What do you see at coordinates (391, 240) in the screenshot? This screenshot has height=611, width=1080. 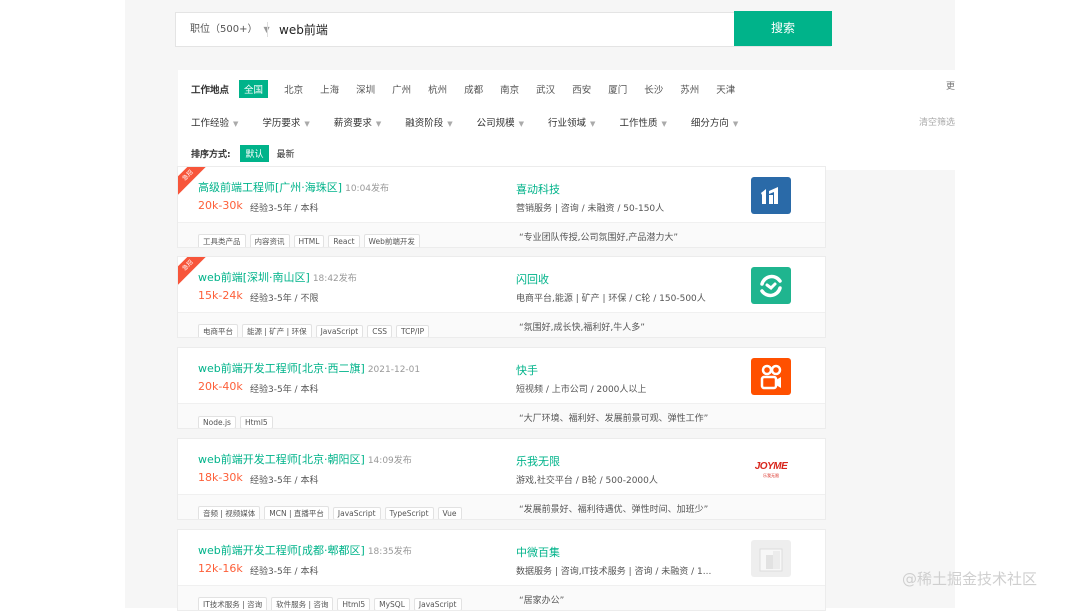 I see `job-tag: Web前端开发` at bounding box center [391, 240].